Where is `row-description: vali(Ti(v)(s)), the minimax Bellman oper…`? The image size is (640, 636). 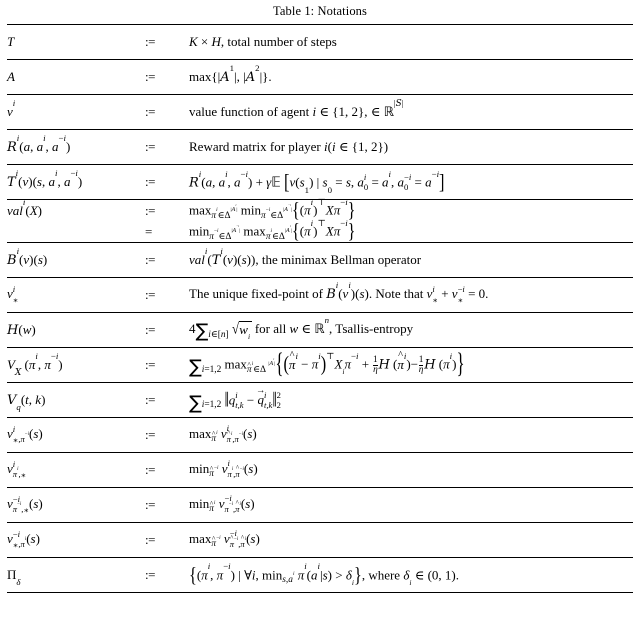 row-description: vali(Ti(v)(s)), the minimax Bellman oper… is located at coordinates (305, 257).